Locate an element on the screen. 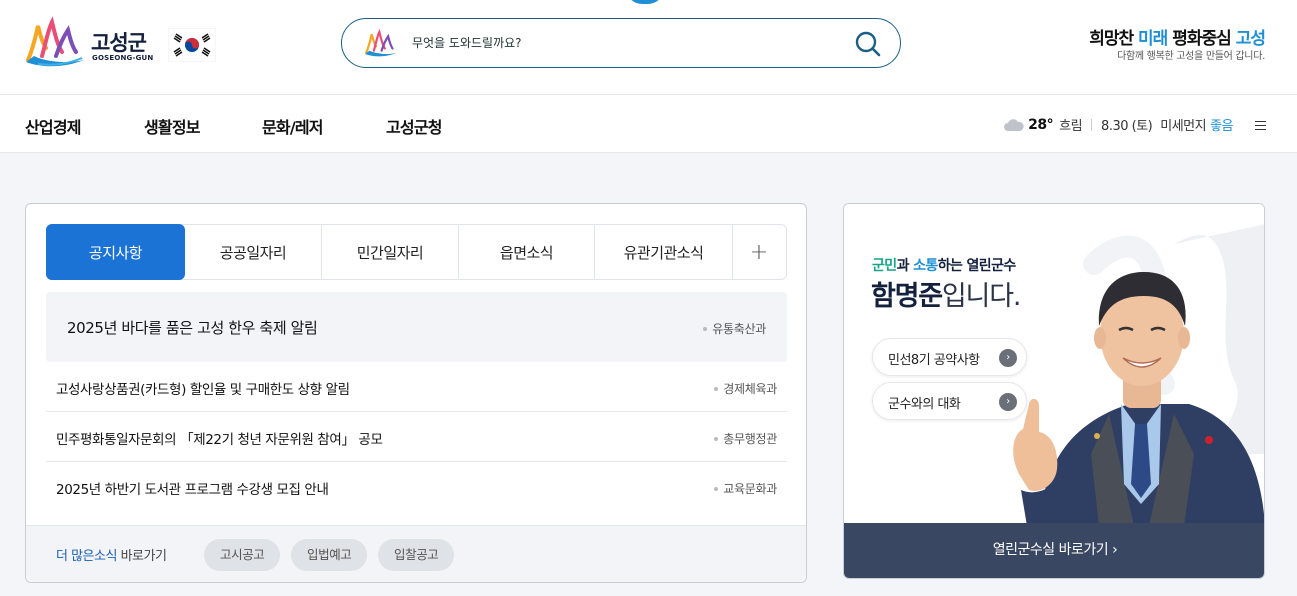 The height and width of the screenshot is (596, 1297). korean-flag-icon is located at coordinates (192, 45).